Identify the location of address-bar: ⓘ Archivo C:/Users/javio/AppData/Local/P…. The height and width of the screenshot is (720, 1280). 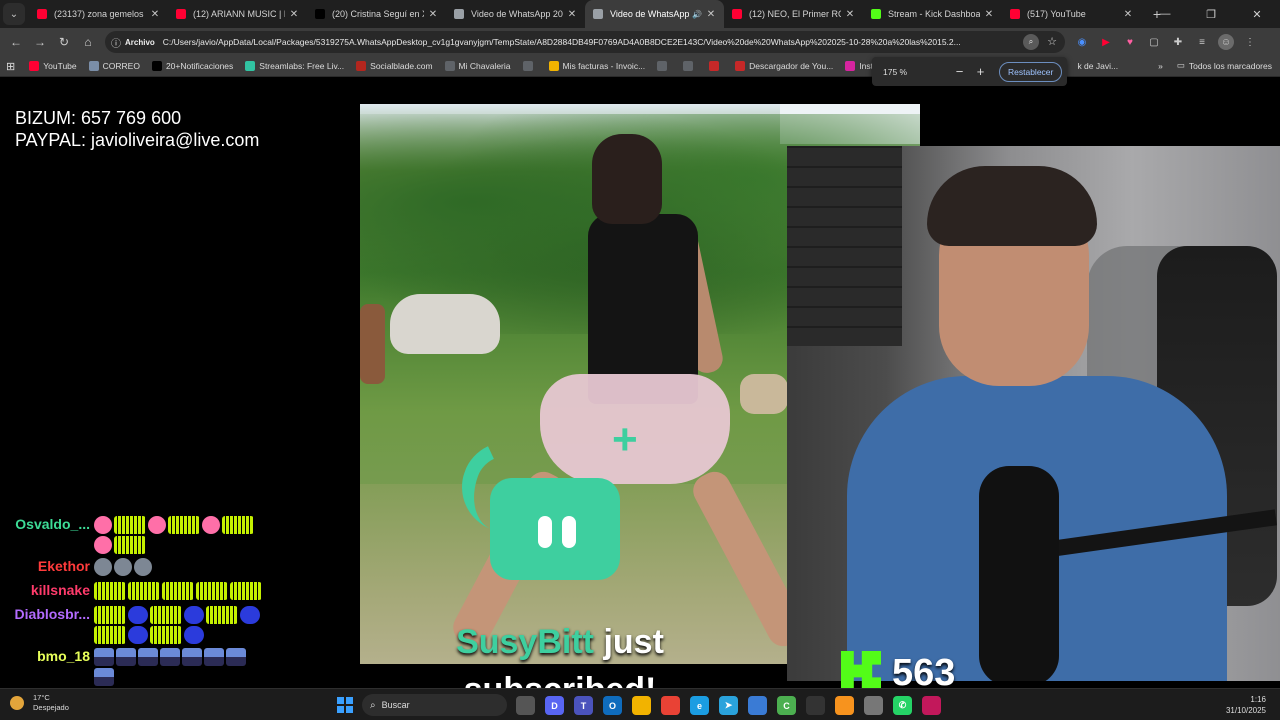
(585, 42).